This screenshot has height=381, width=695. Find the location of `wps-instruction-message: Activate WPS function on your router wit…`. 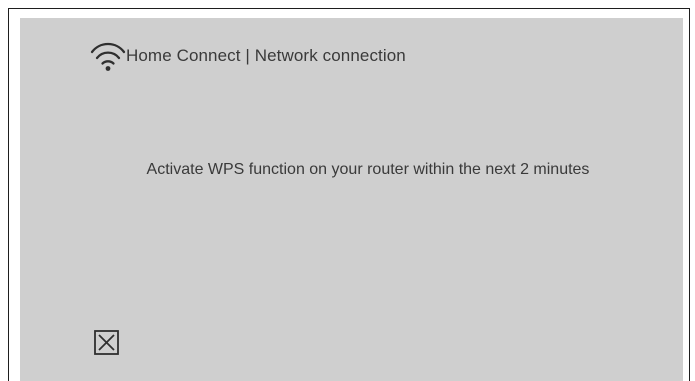

wps-instruction-message: Activate WPS function on your router wit… is located at coordinates (368, 169).